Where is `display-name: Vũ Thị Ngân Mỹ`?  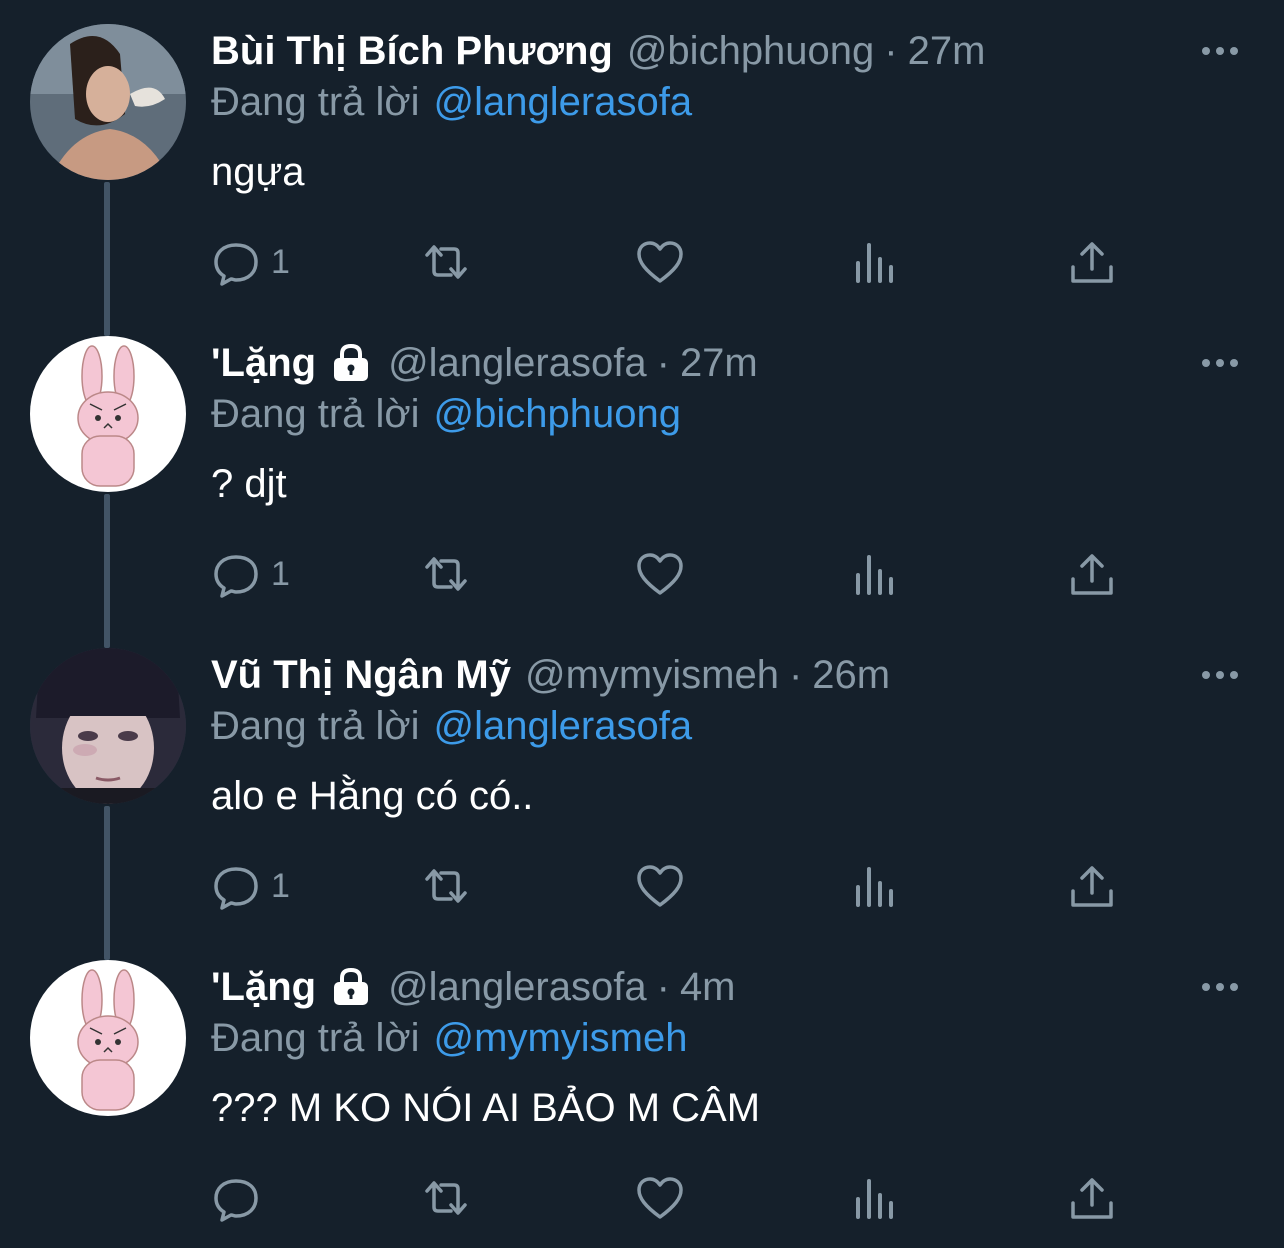 display-name: Vũ Thị Ngân Mỹ is located at coordinates (361, 675).